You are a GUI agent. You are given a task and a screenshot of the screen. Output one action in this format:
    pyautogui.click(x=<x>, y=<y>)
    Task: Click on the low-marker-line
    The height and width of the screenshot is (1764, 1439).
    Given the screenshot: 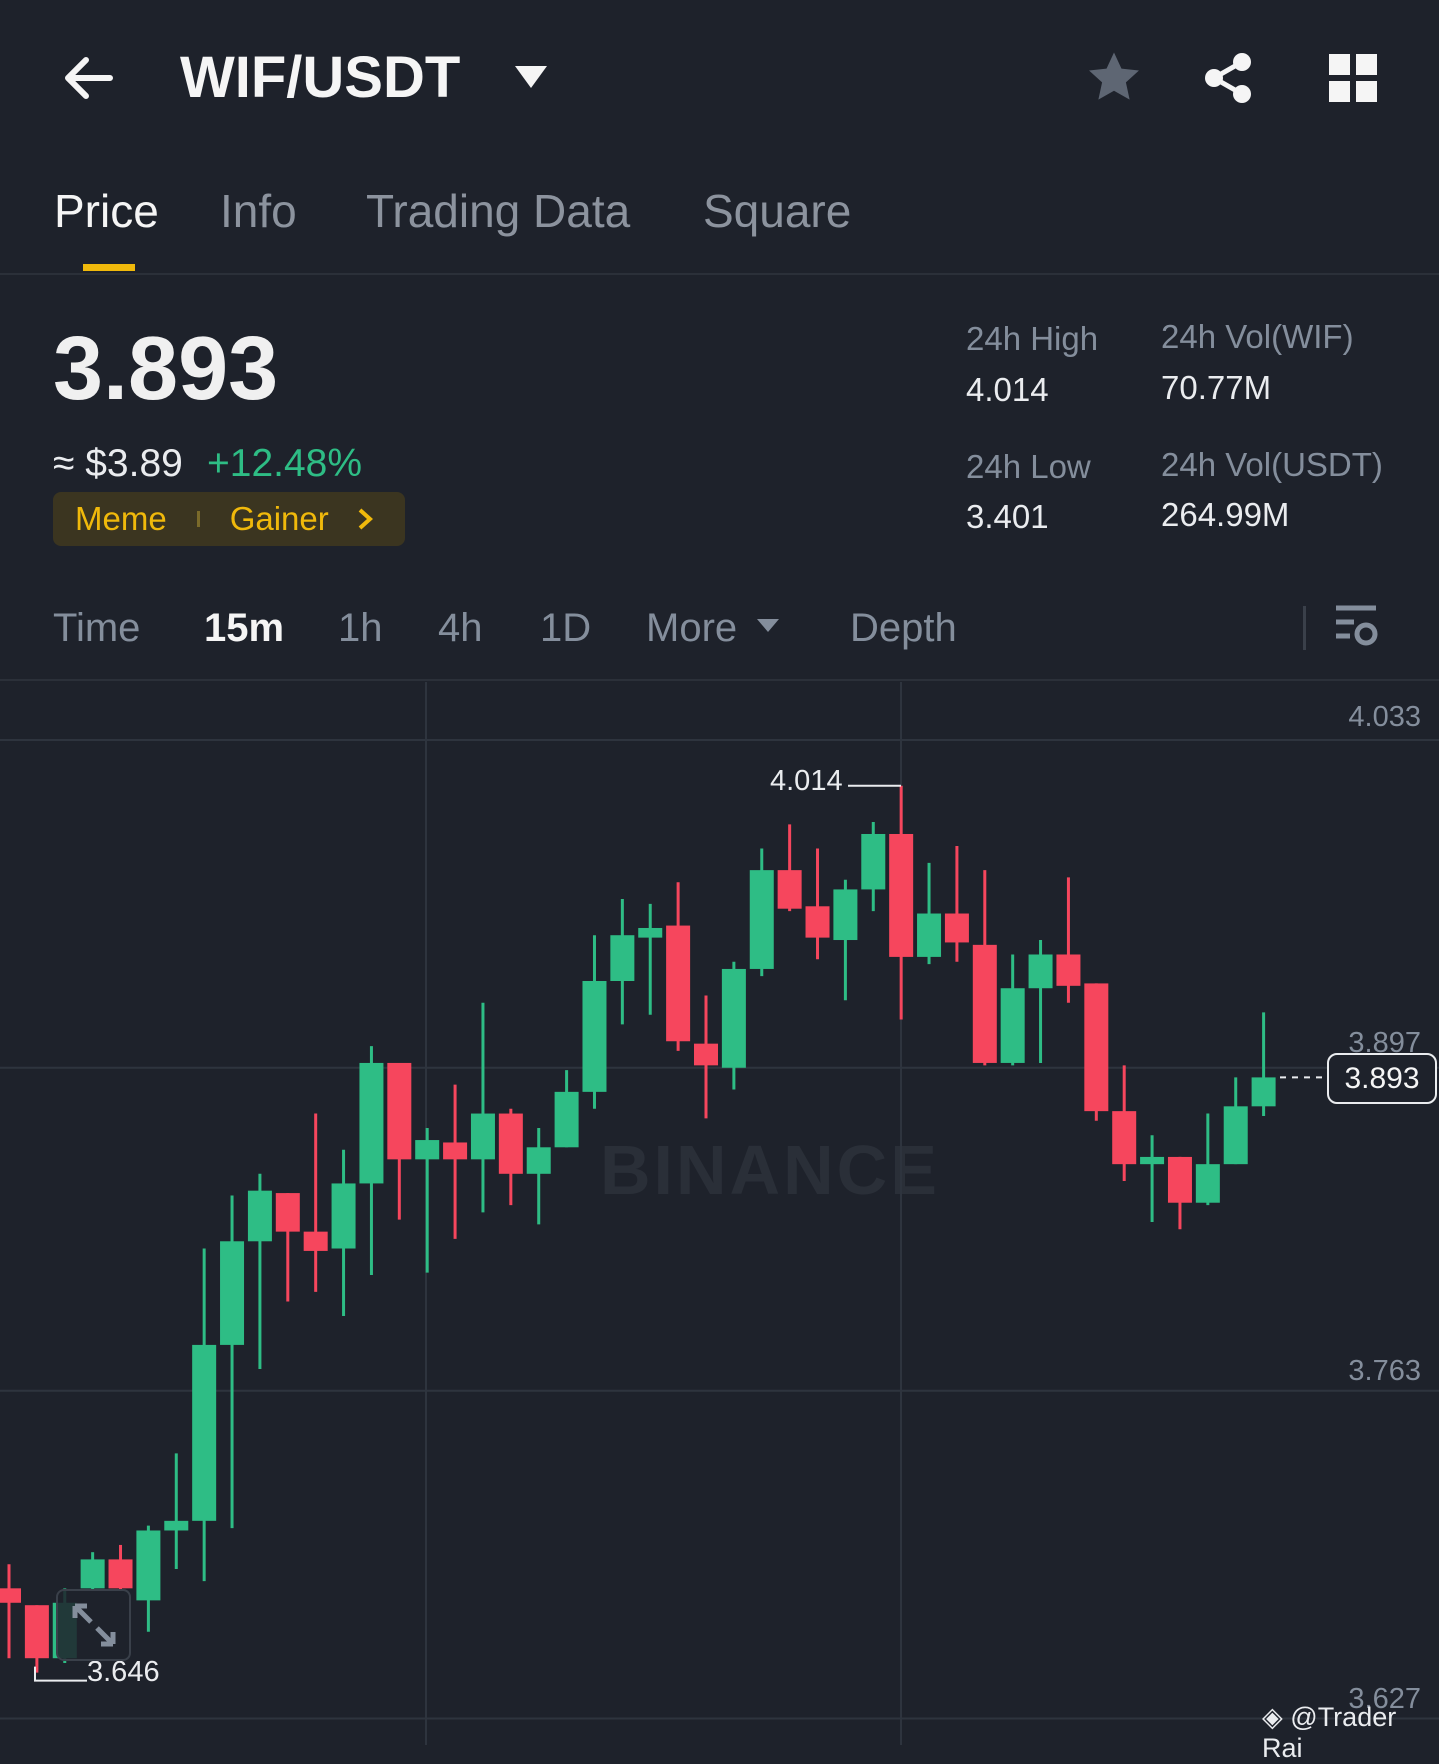 What is the action you would take?
    pyautogui.click(x=60, y=1674)
    